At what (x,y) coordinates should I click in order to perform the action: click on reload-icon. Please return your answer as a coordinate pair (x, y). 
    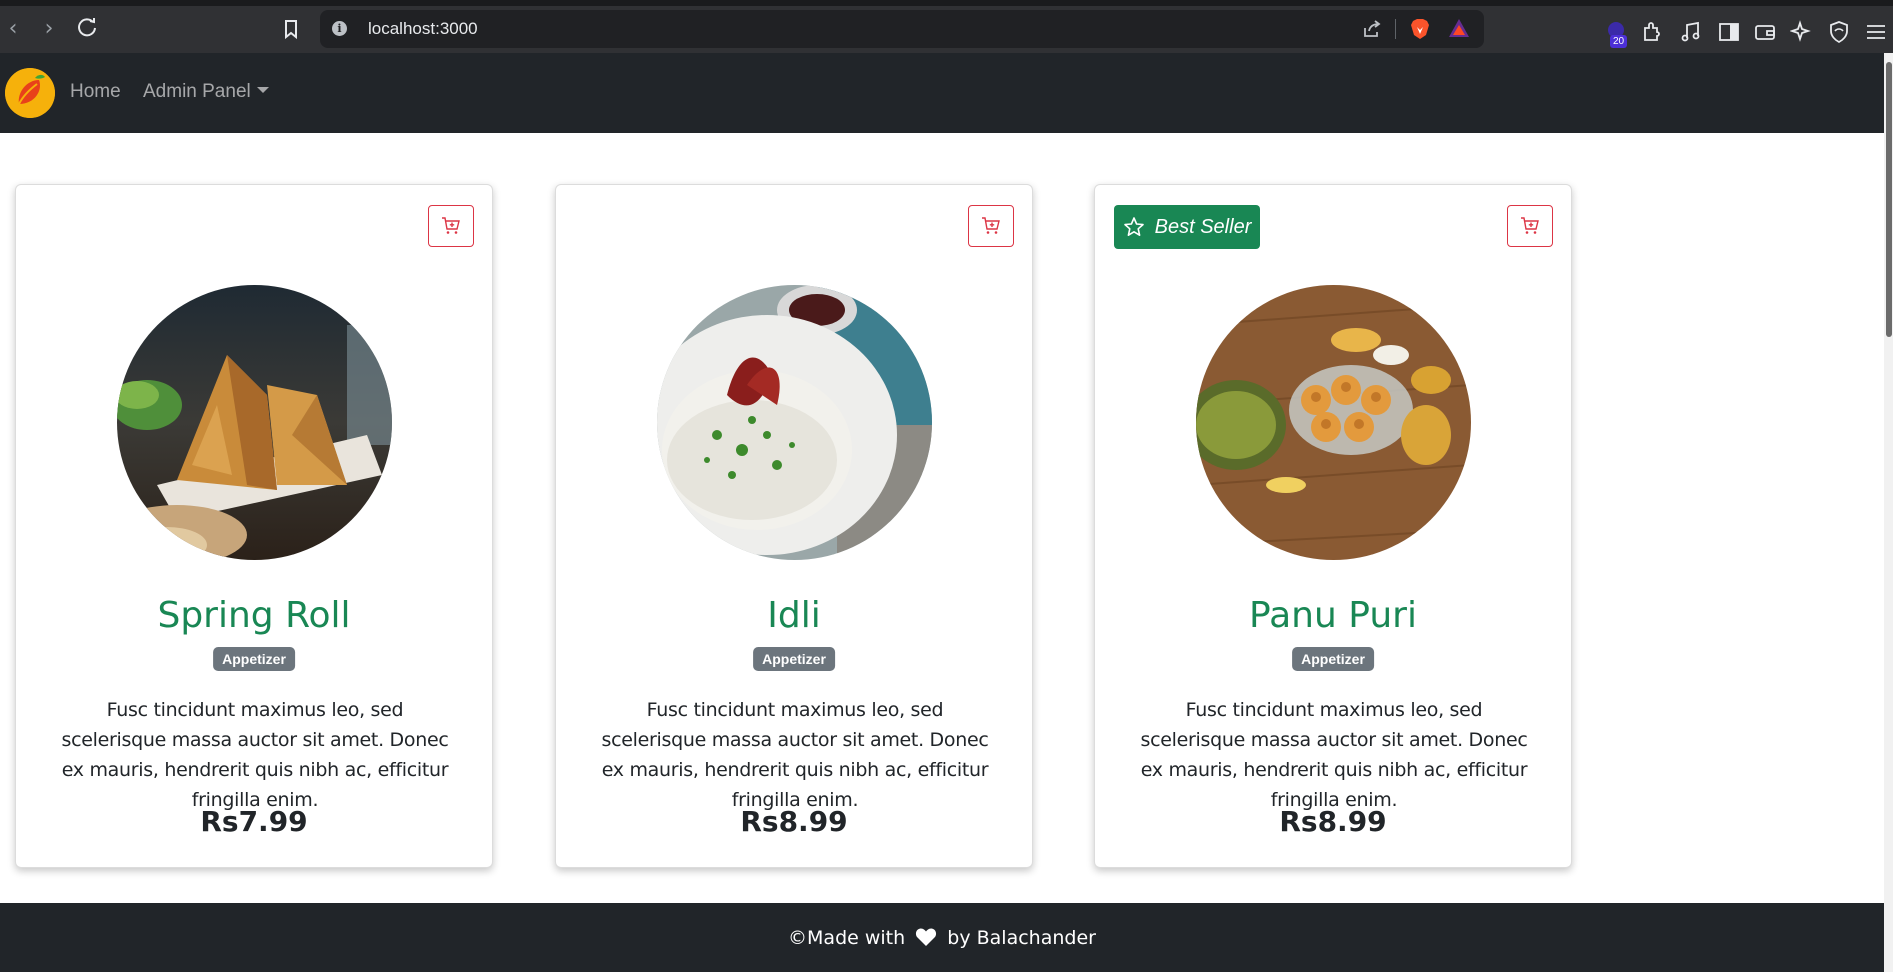
    Looking at the image, I should click on (87, 29).